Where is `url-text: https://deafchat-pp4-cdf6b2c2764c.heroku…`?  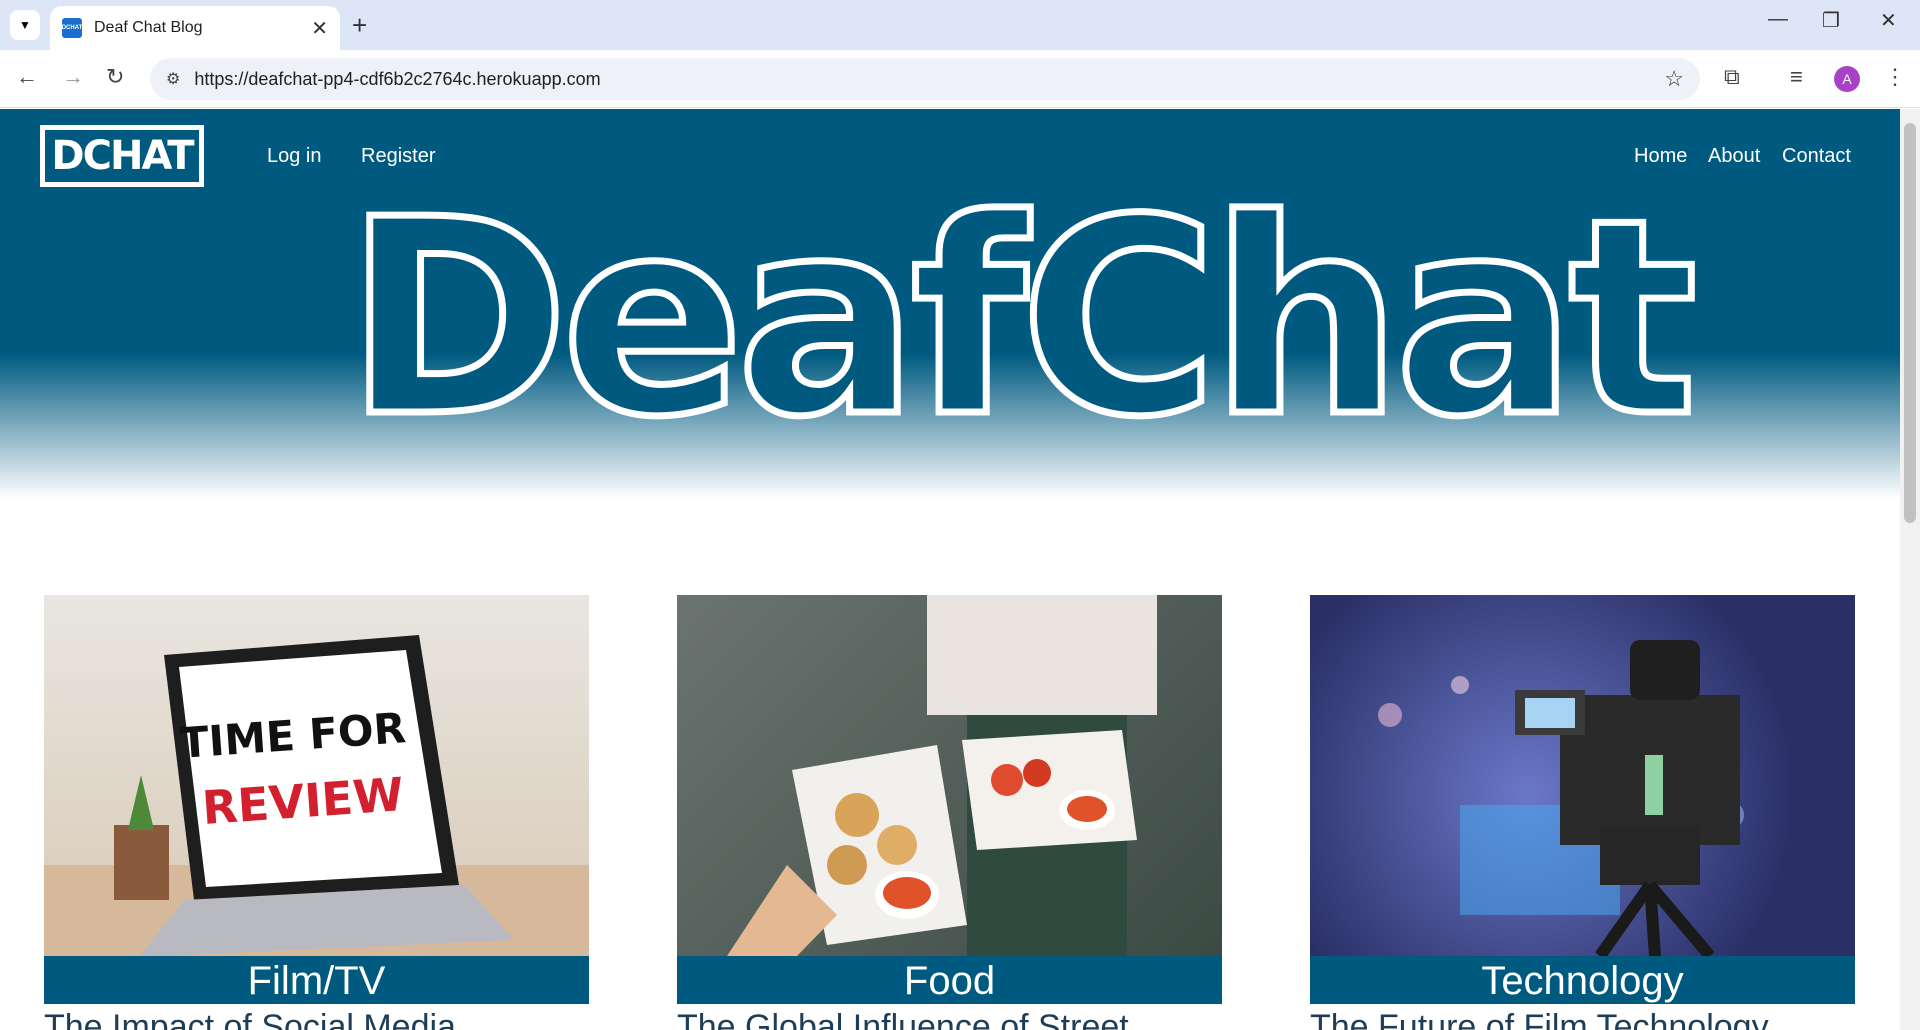 url-text: https://deafchat-pp4-cdf6b2c2764c.heroku… is located at coordinates (397, 79).